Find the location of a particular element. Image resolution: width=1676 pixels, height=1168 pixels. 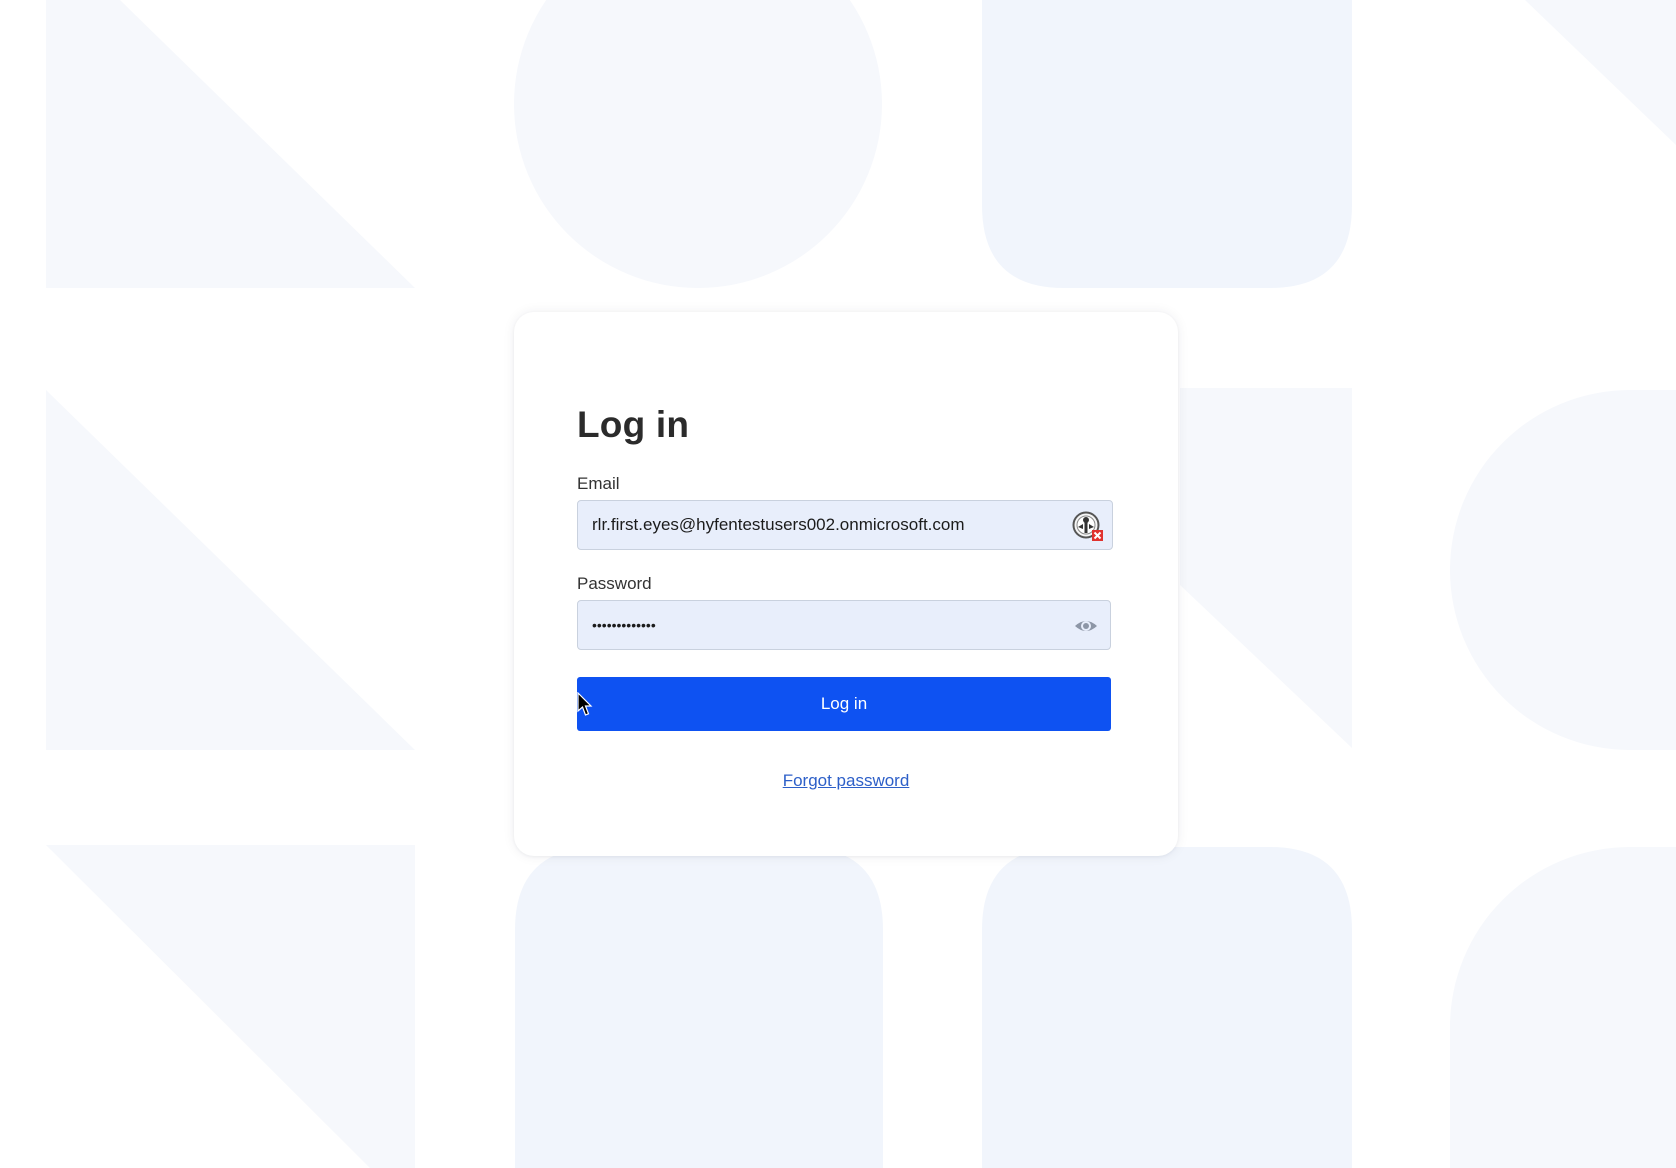

eye-icon is located at coordinates (1086, 626).